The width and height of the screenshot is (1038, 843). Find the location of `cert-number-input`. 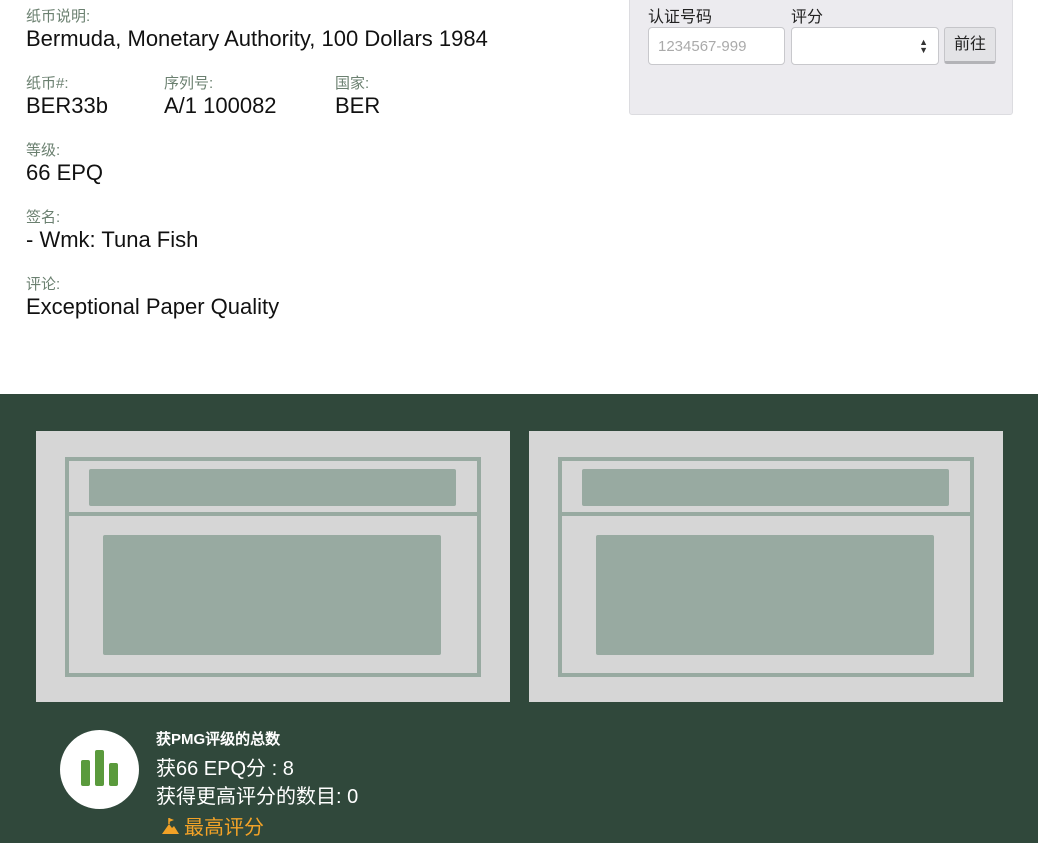

cert-number-input is located at coordinates (716, 46).